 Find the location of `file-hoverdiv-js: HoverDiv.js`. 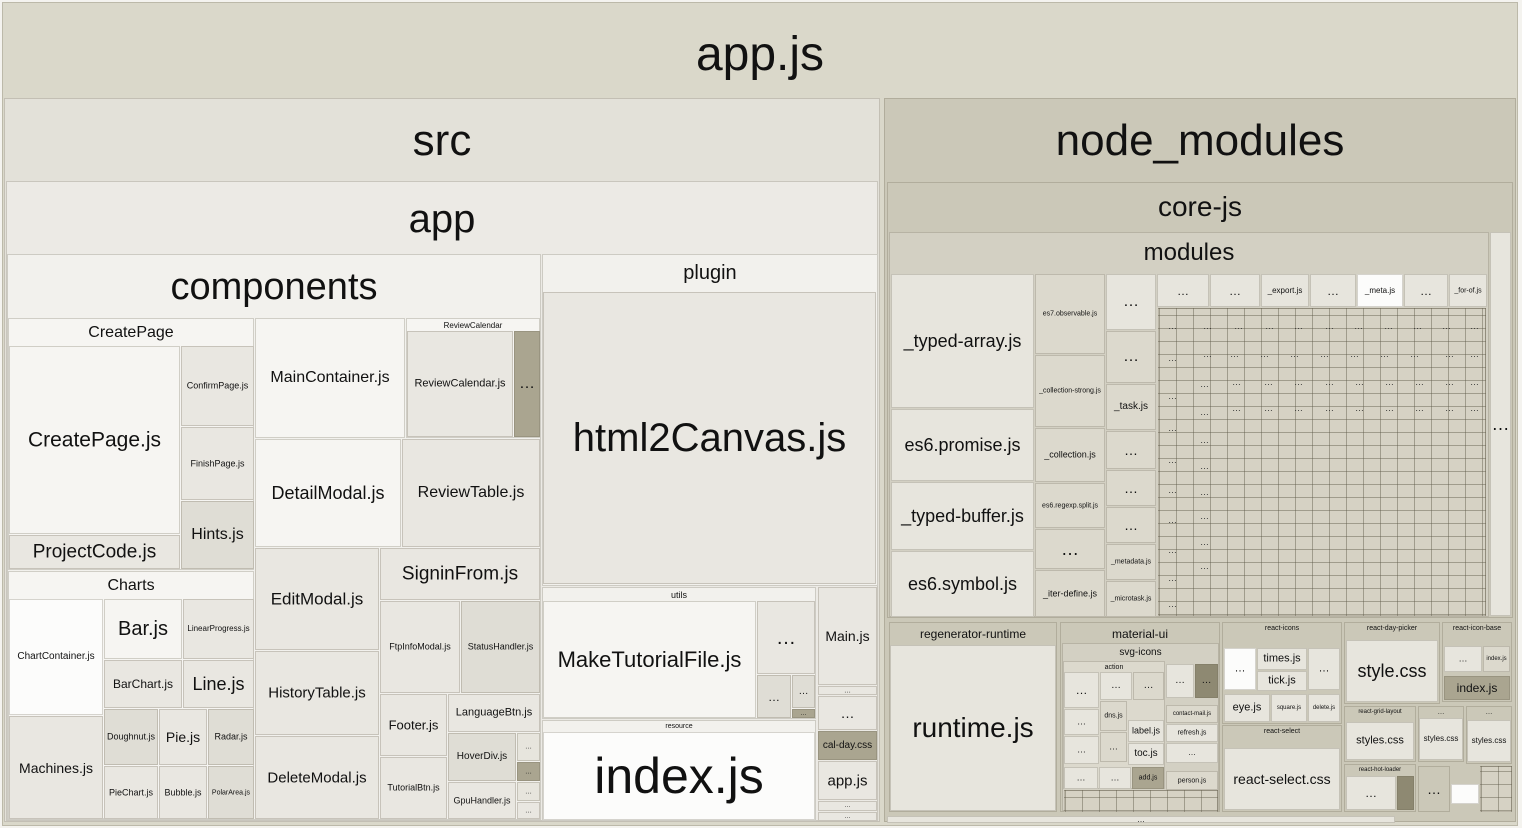

file-hoverdiv-js: HoverDiv.js is located at coordinates (482, 757).